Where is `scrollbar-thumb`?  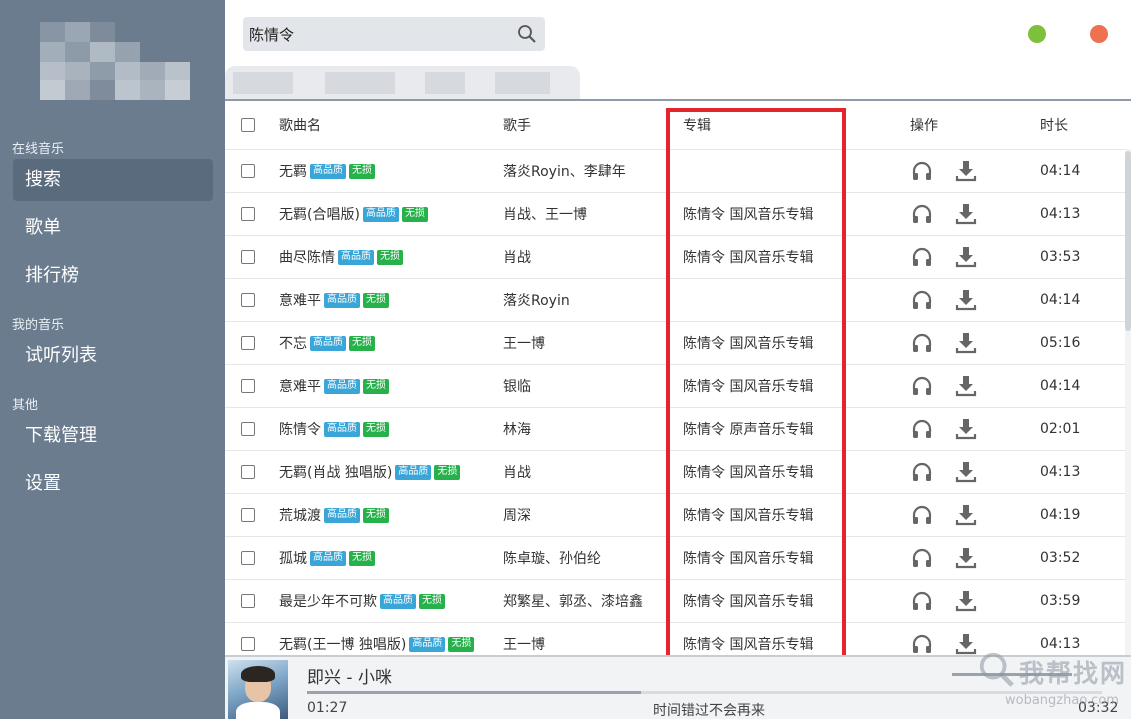
scrollbar-thumb is located at coordinates (1128, 241).